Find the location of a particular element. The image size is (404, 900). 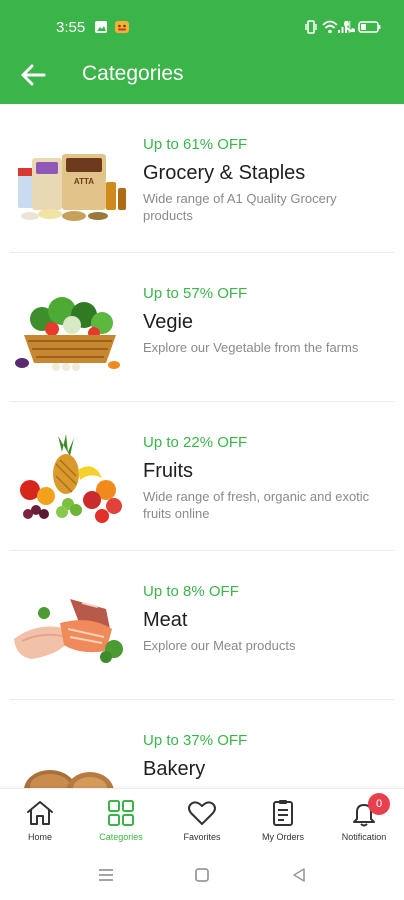

nav-label: Home is located at coordinates (39, 837).